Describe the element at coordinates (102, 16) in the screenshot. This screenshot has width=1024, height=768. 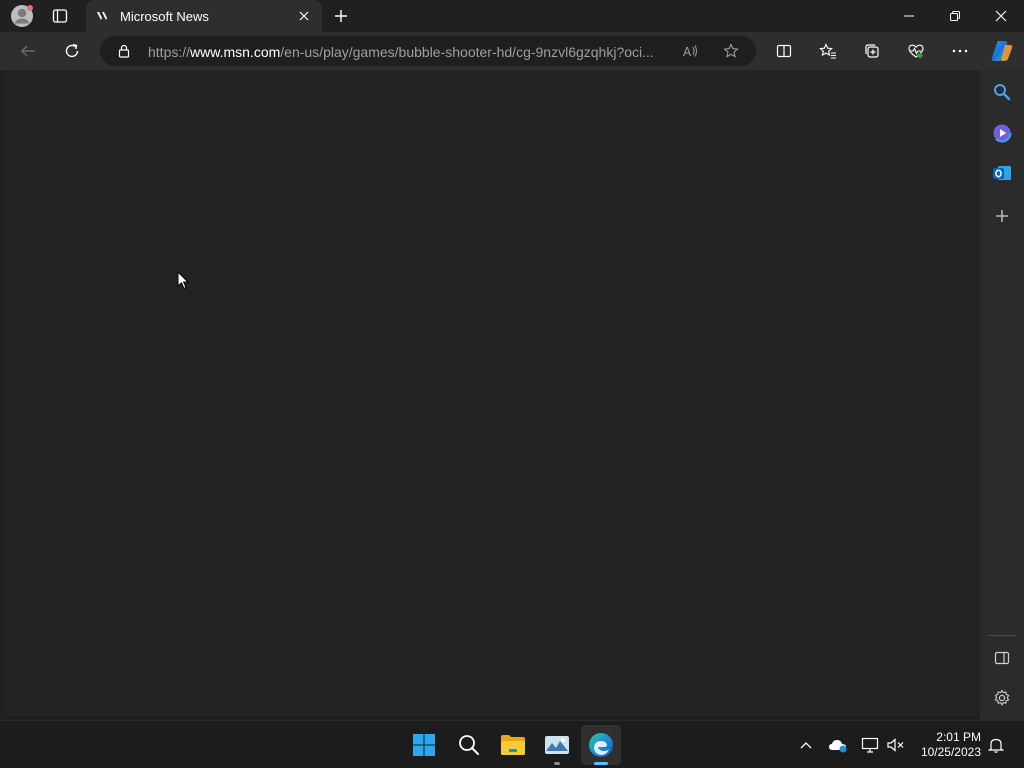
I see `msn-favicon-icon` at that location.